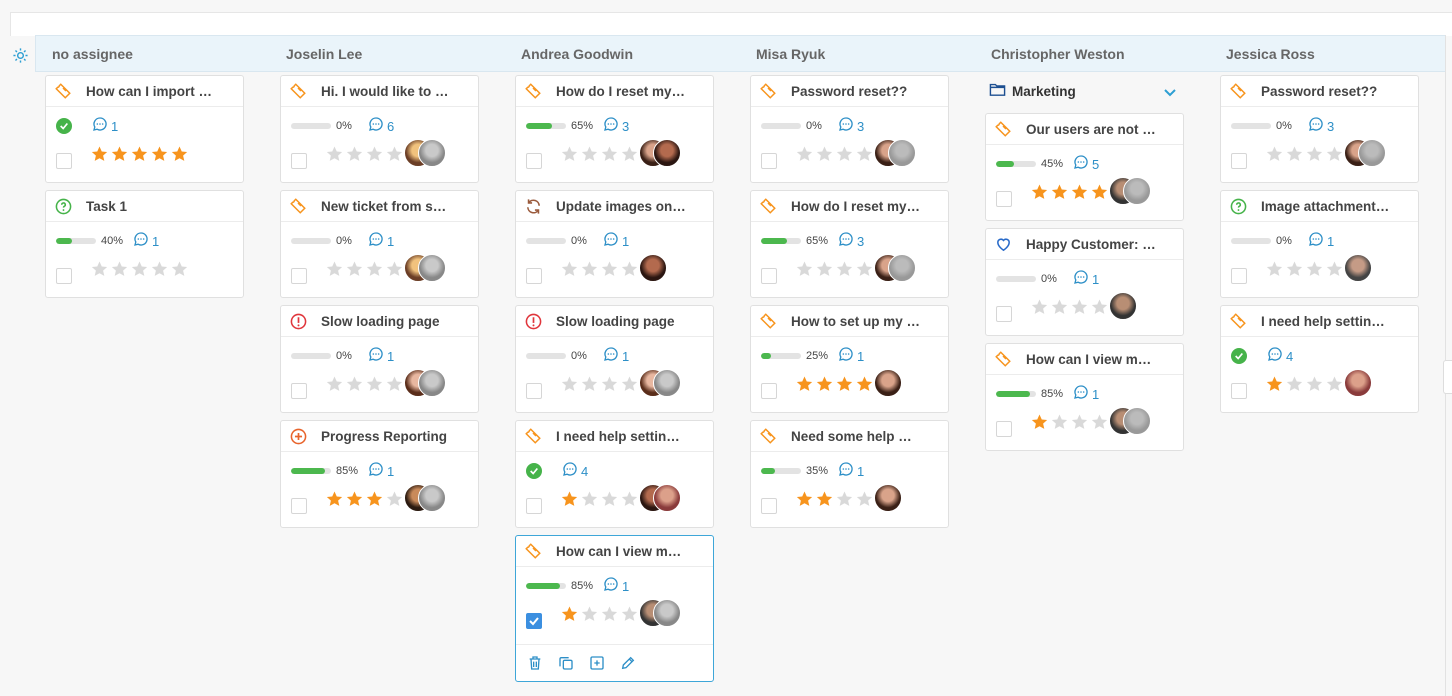  I want to click on card-title-row: Task 1, so click(144, 206).